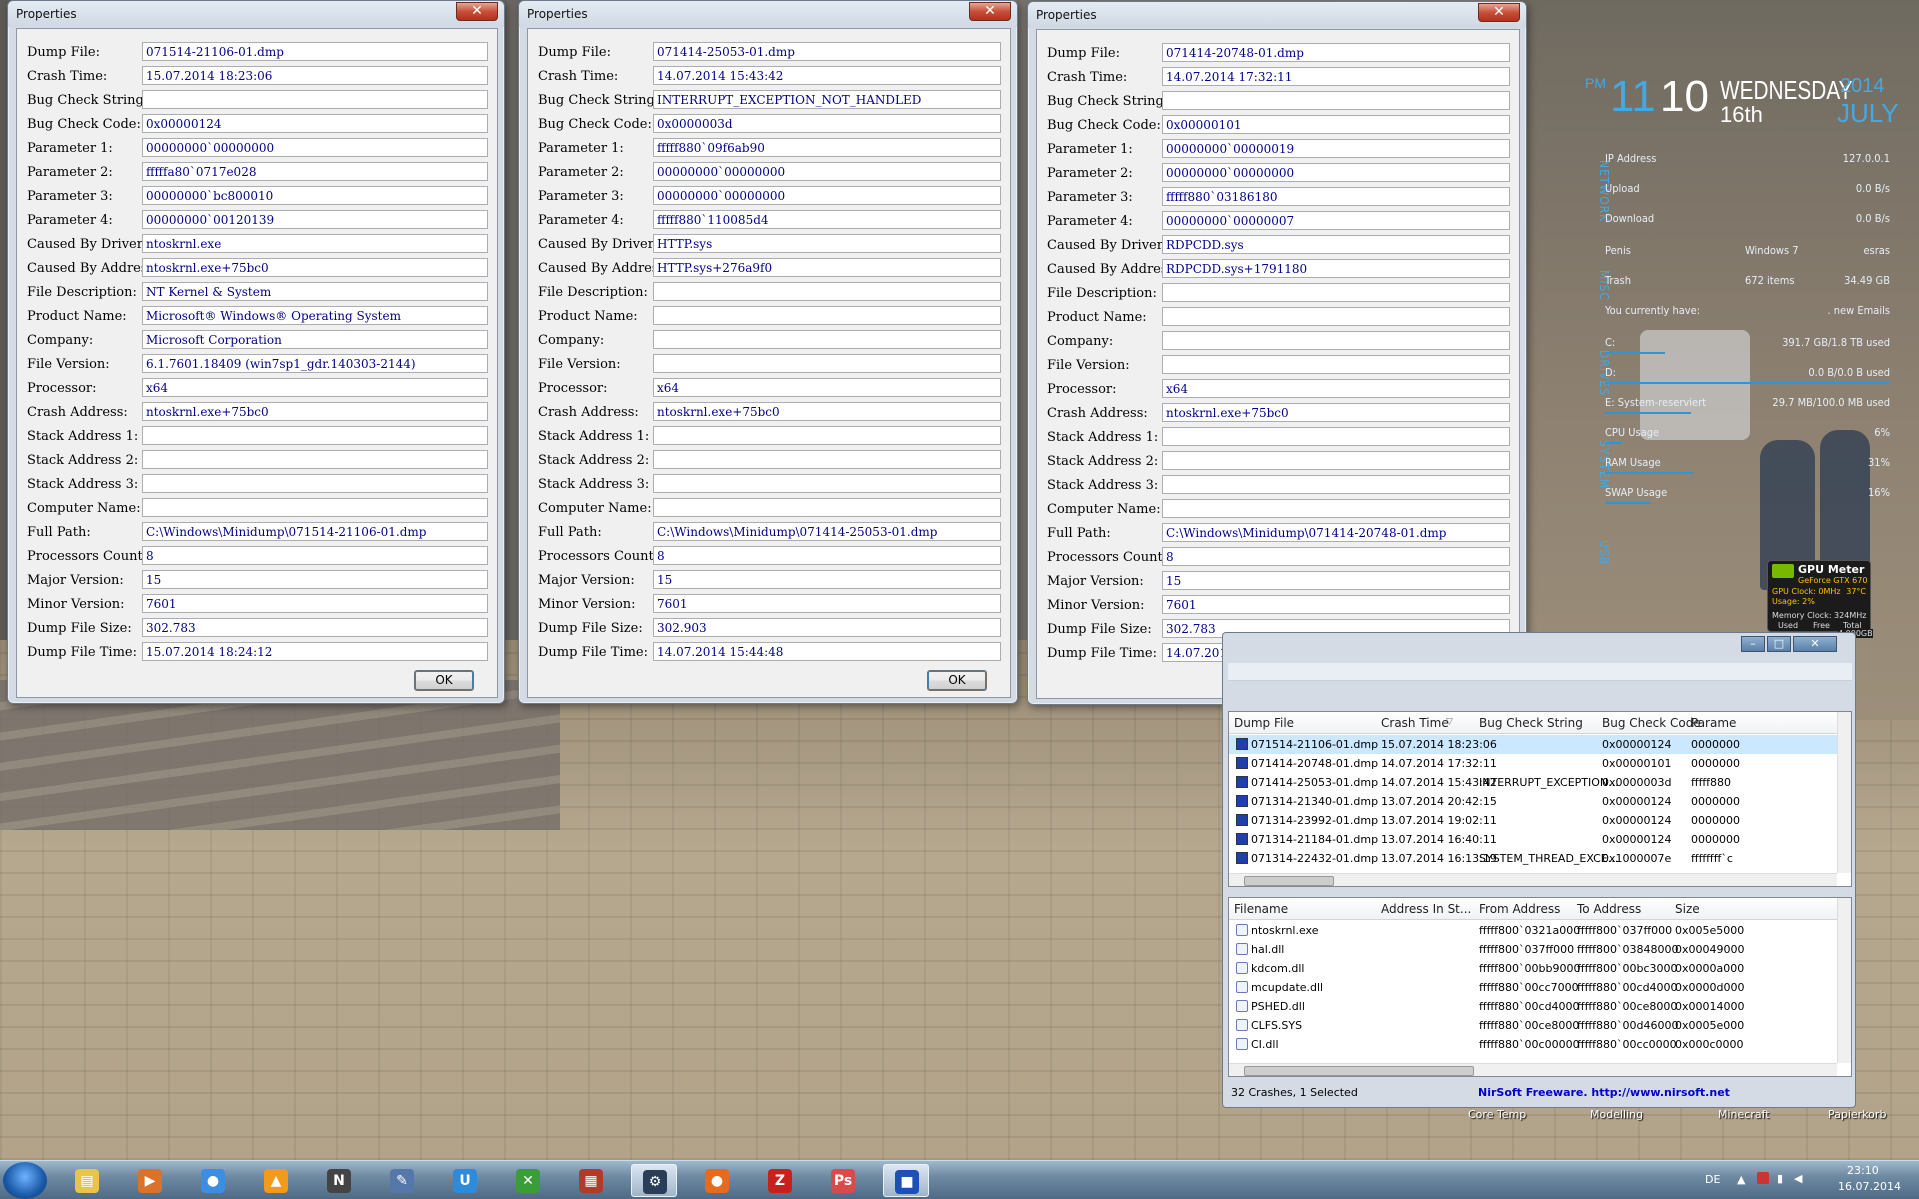 Image resolution: width=1919 pixels, height=1199 pixels. What do you see at coordinates (1336, 244) in the screenshot?
I see `property-value-field: RDPCDD.sys` at bounding box center [1336, 244].